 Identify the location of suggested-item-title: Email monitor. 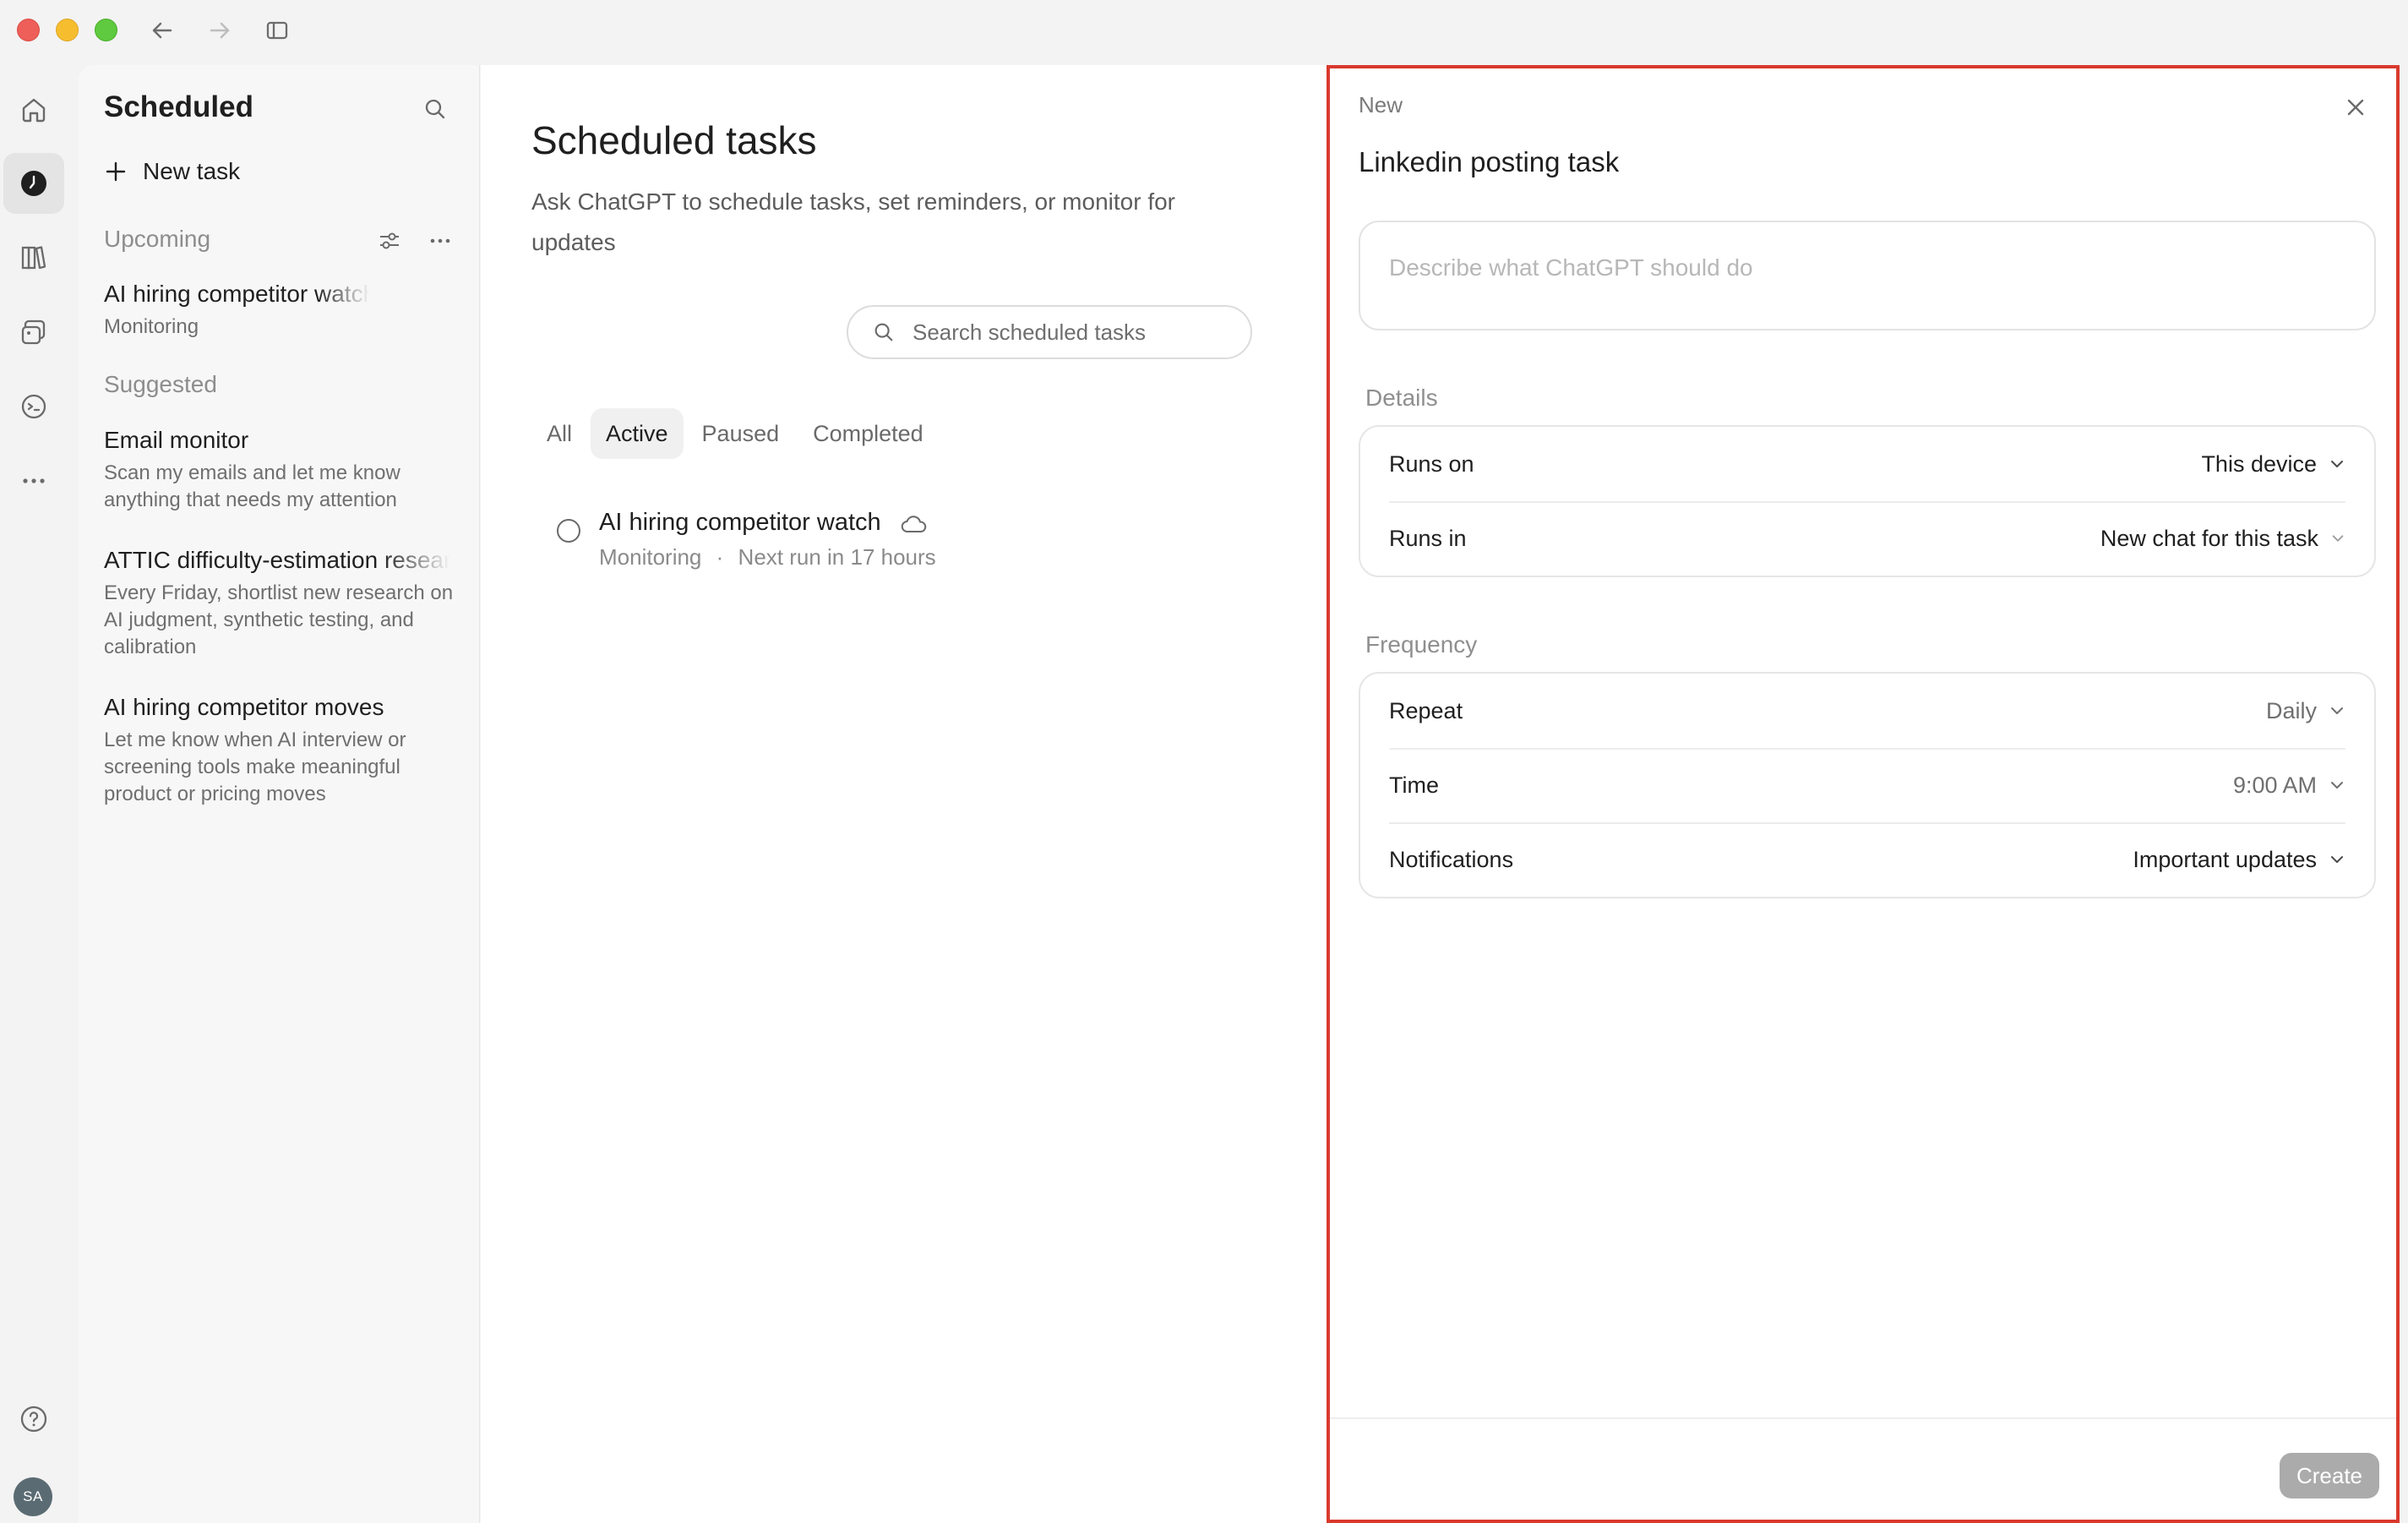
(176, 440).